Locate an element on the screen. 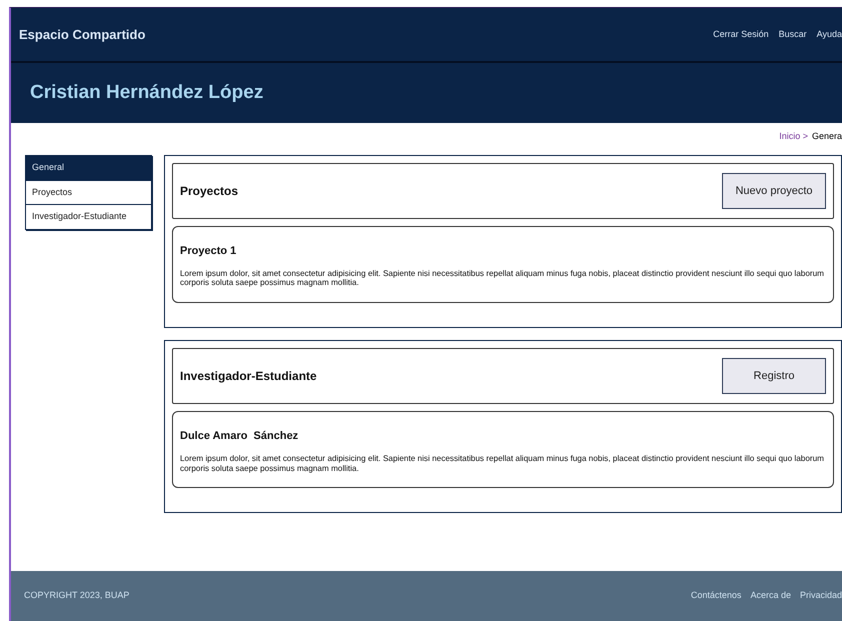  copyright-text: COPYRIGHT 2023, BUAP is located at coordinates (77, 595).